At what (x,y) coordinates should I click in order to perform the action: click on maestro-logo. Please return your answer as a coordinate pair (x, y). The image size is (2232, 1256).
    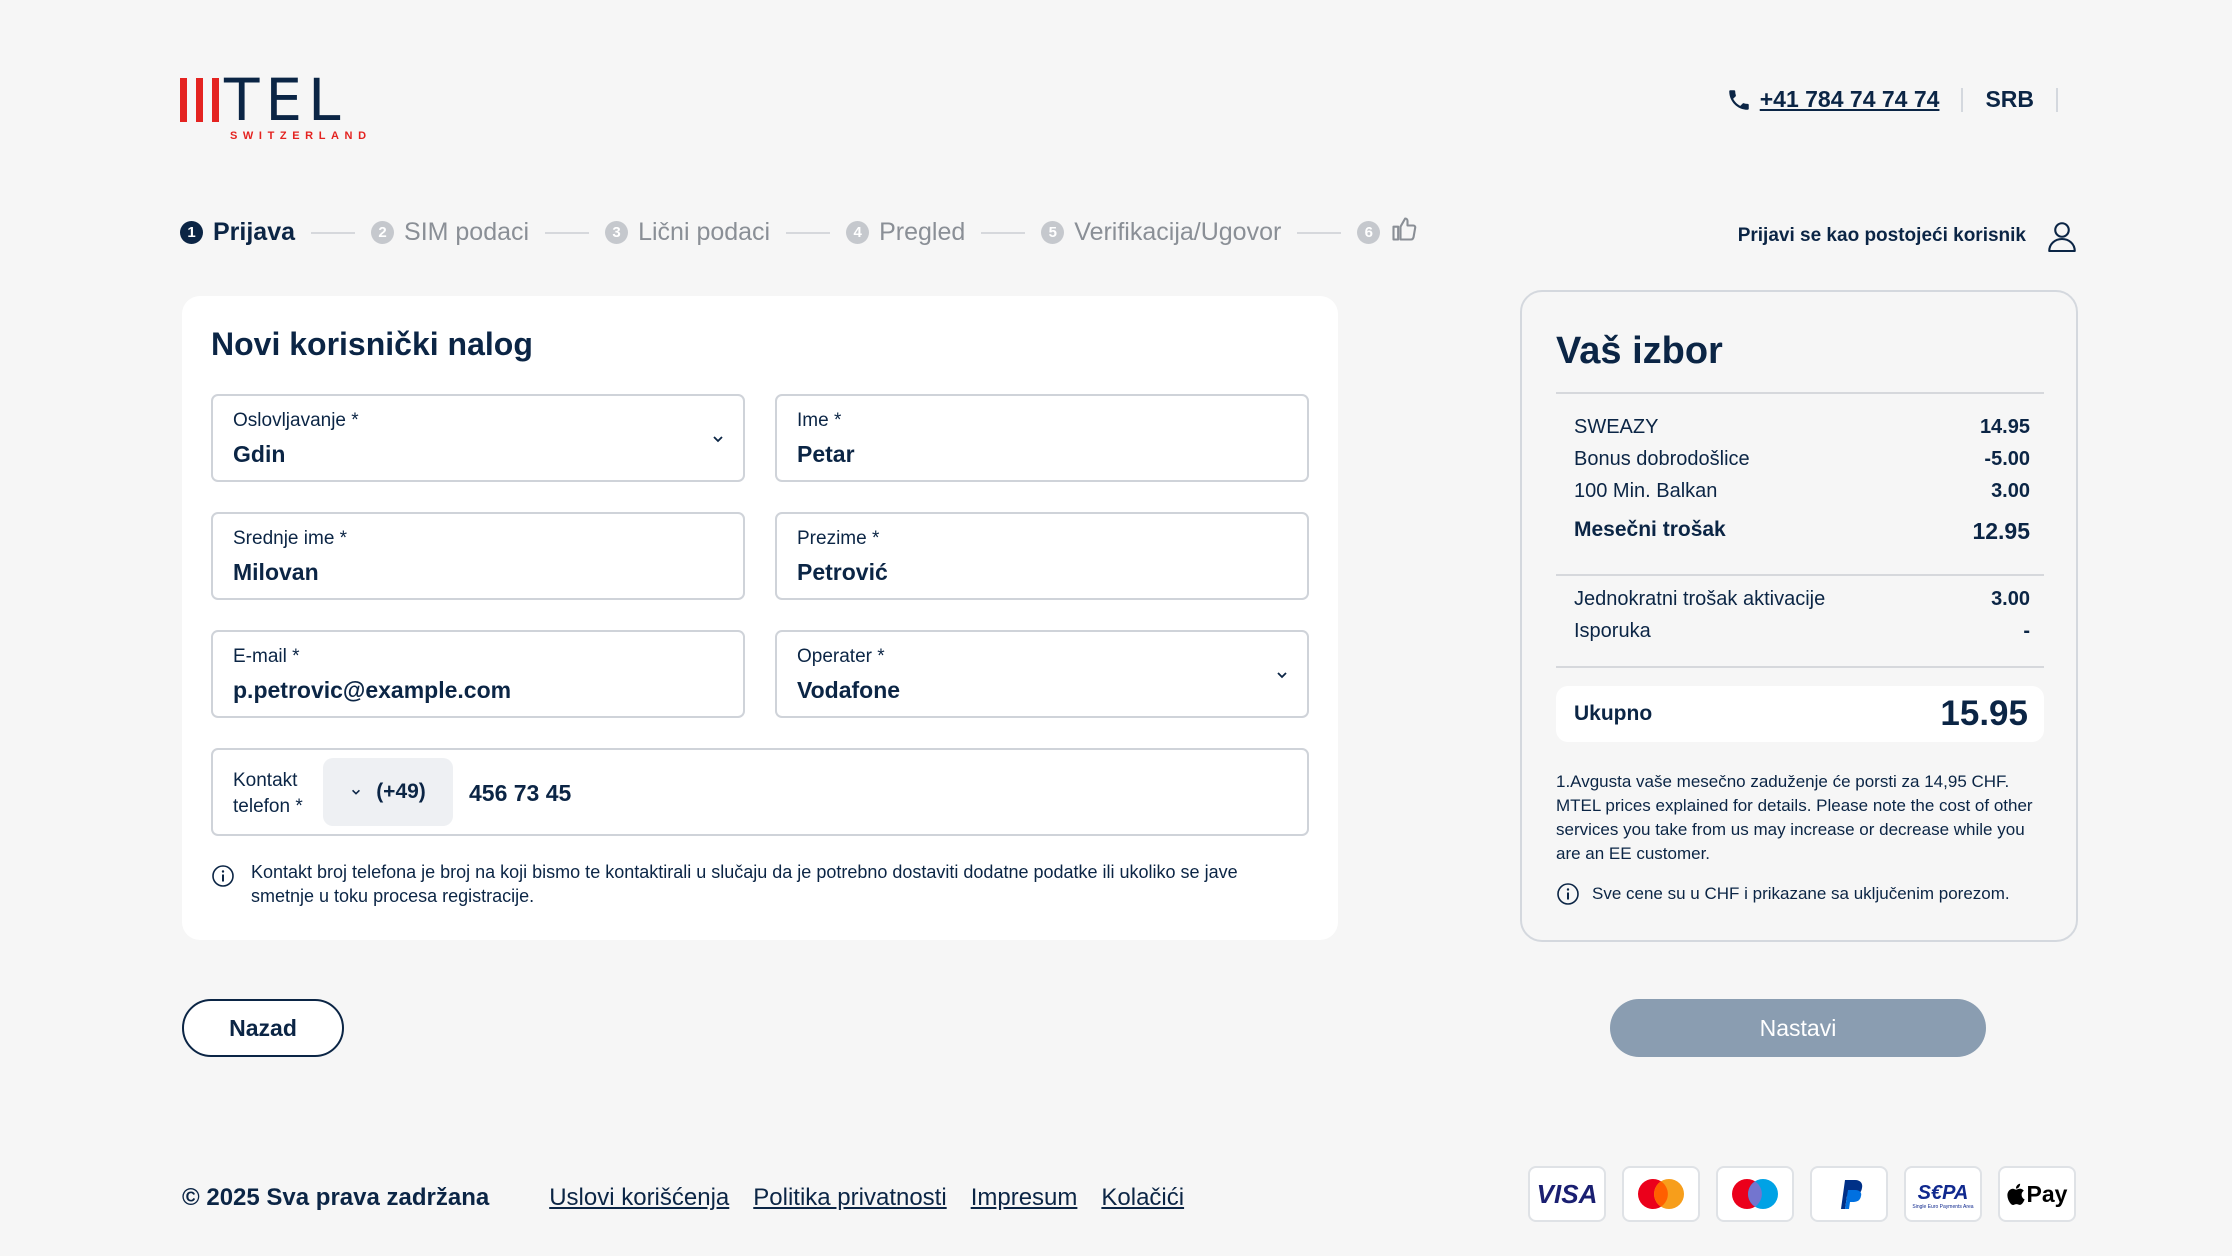
    Looking at the image, I should click on (1755, 1194).